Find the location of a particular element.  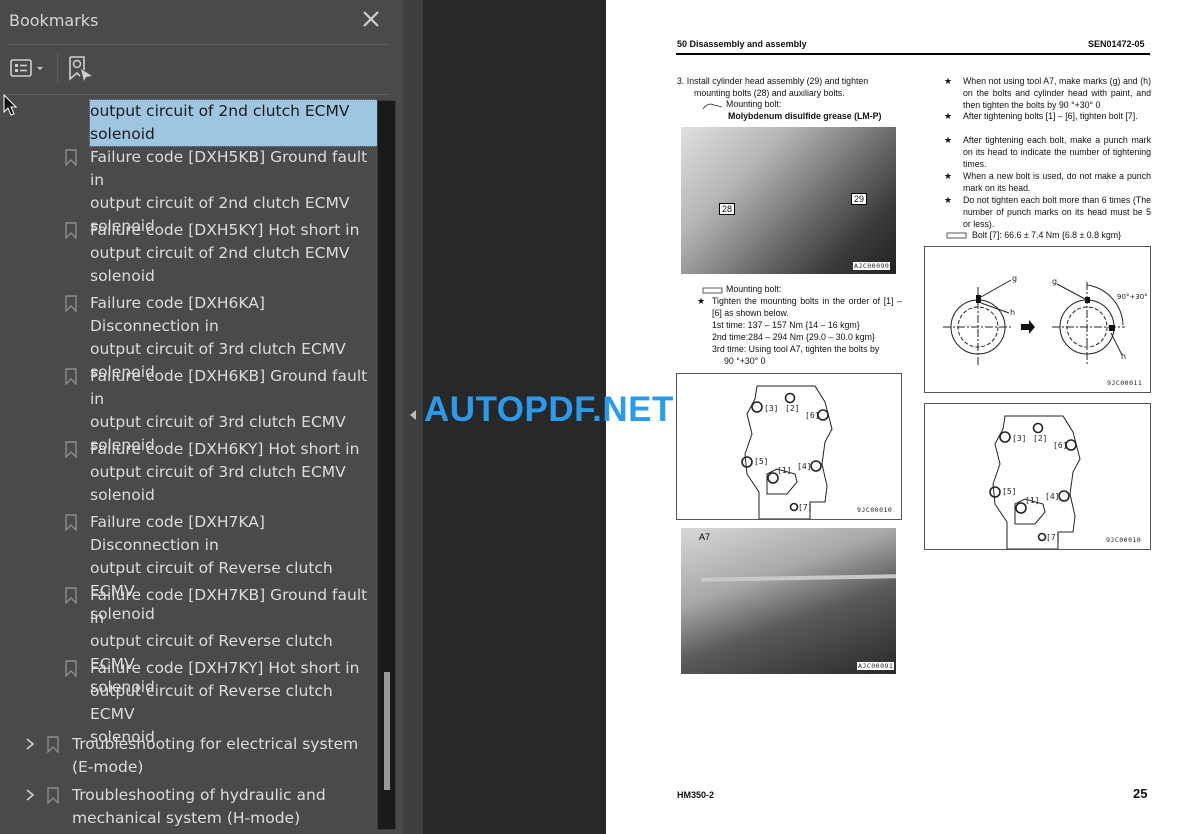

callout-28: 28 is located at coordinates (727, 209).